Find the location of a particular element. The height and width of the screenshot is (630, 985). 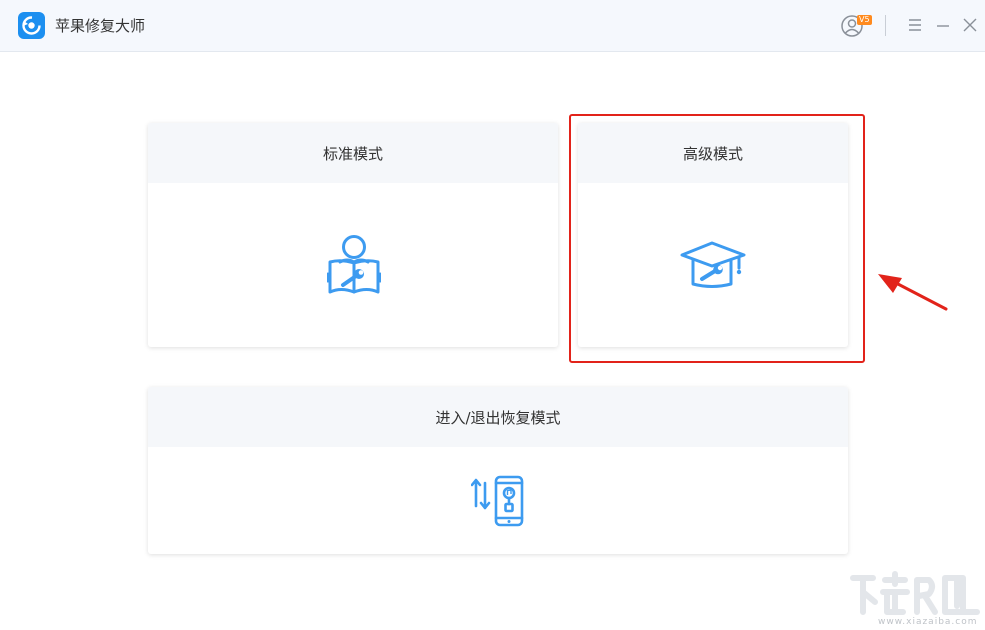

menu-icon is located at coordinates (915, 25).